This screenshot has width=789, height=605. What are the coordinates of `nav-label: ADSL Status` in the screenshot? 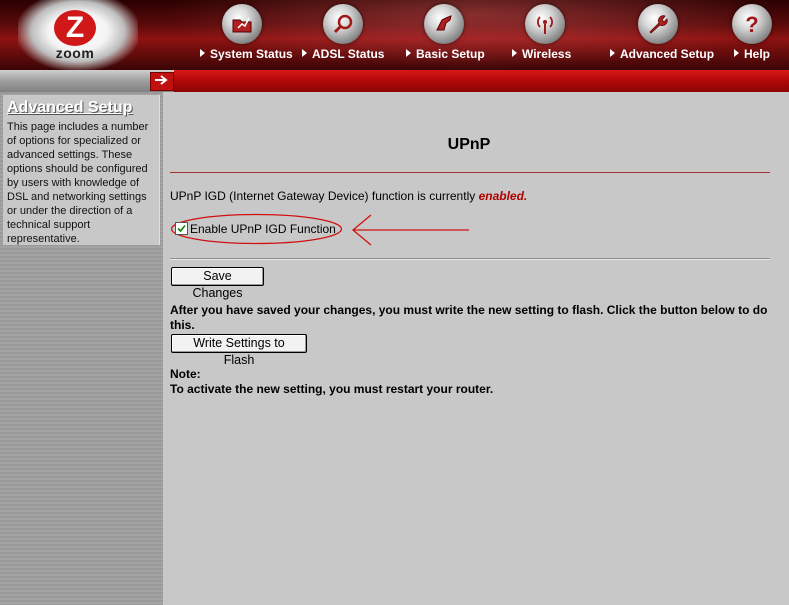 It's located at (343, 54).